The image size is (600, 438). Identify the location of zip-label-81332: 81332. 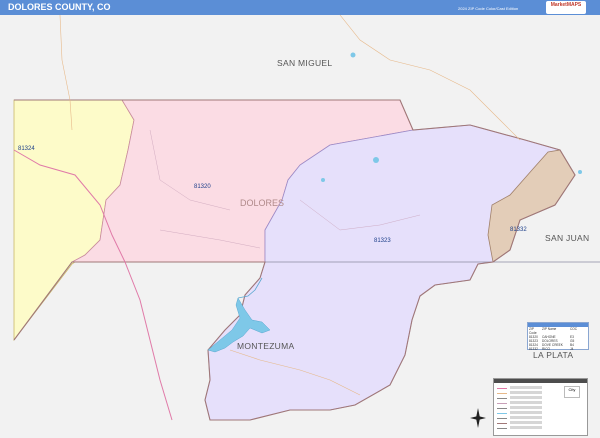
(518, 230).